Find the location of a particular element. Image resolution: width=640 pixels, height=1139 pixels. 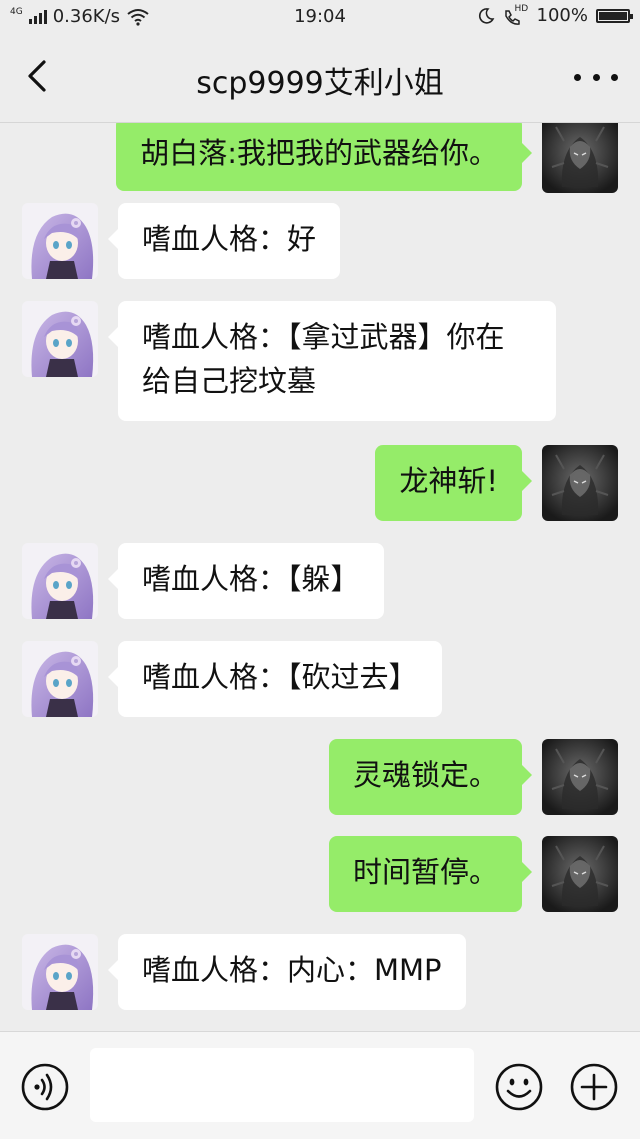

message-bubble: 嗜血人格：好 is located at coordinates (224, 241).